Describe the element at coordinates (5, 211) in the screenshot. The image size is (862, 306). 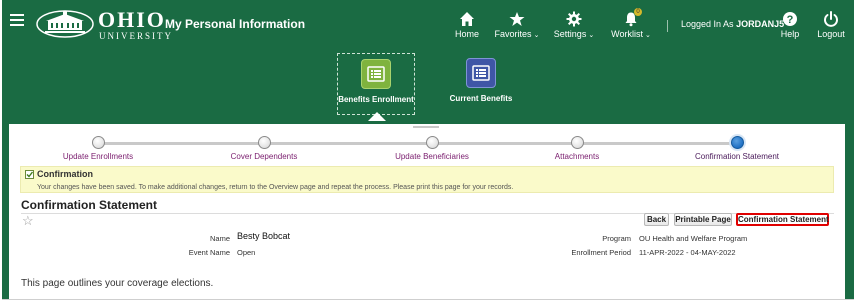
I see `panel-left-edge` at that location.